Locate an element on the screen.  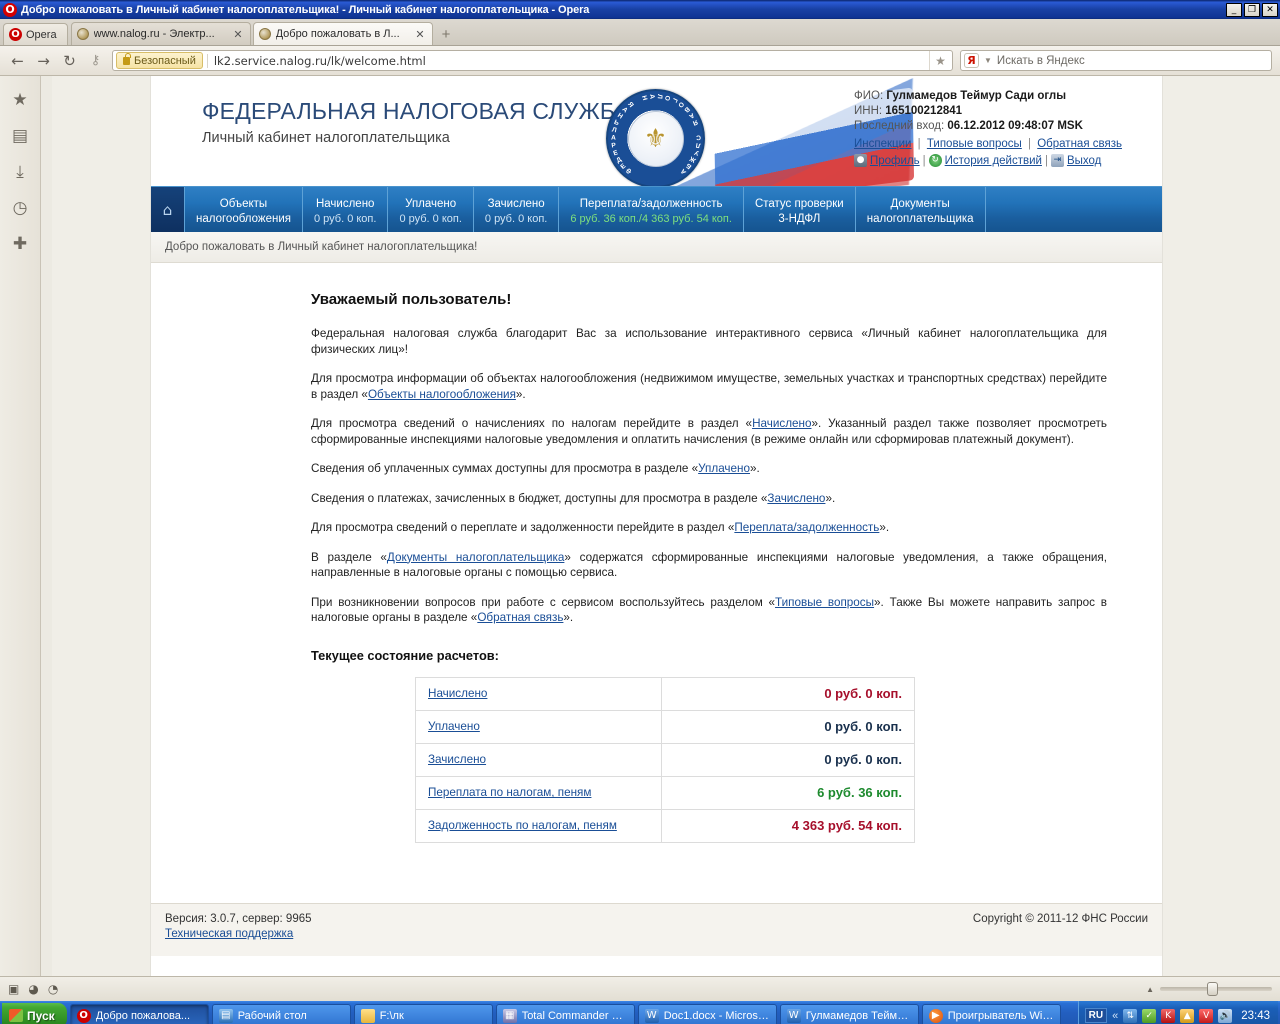
taskbar-clock: 23:43 is located at coordinates (1255, 1016).